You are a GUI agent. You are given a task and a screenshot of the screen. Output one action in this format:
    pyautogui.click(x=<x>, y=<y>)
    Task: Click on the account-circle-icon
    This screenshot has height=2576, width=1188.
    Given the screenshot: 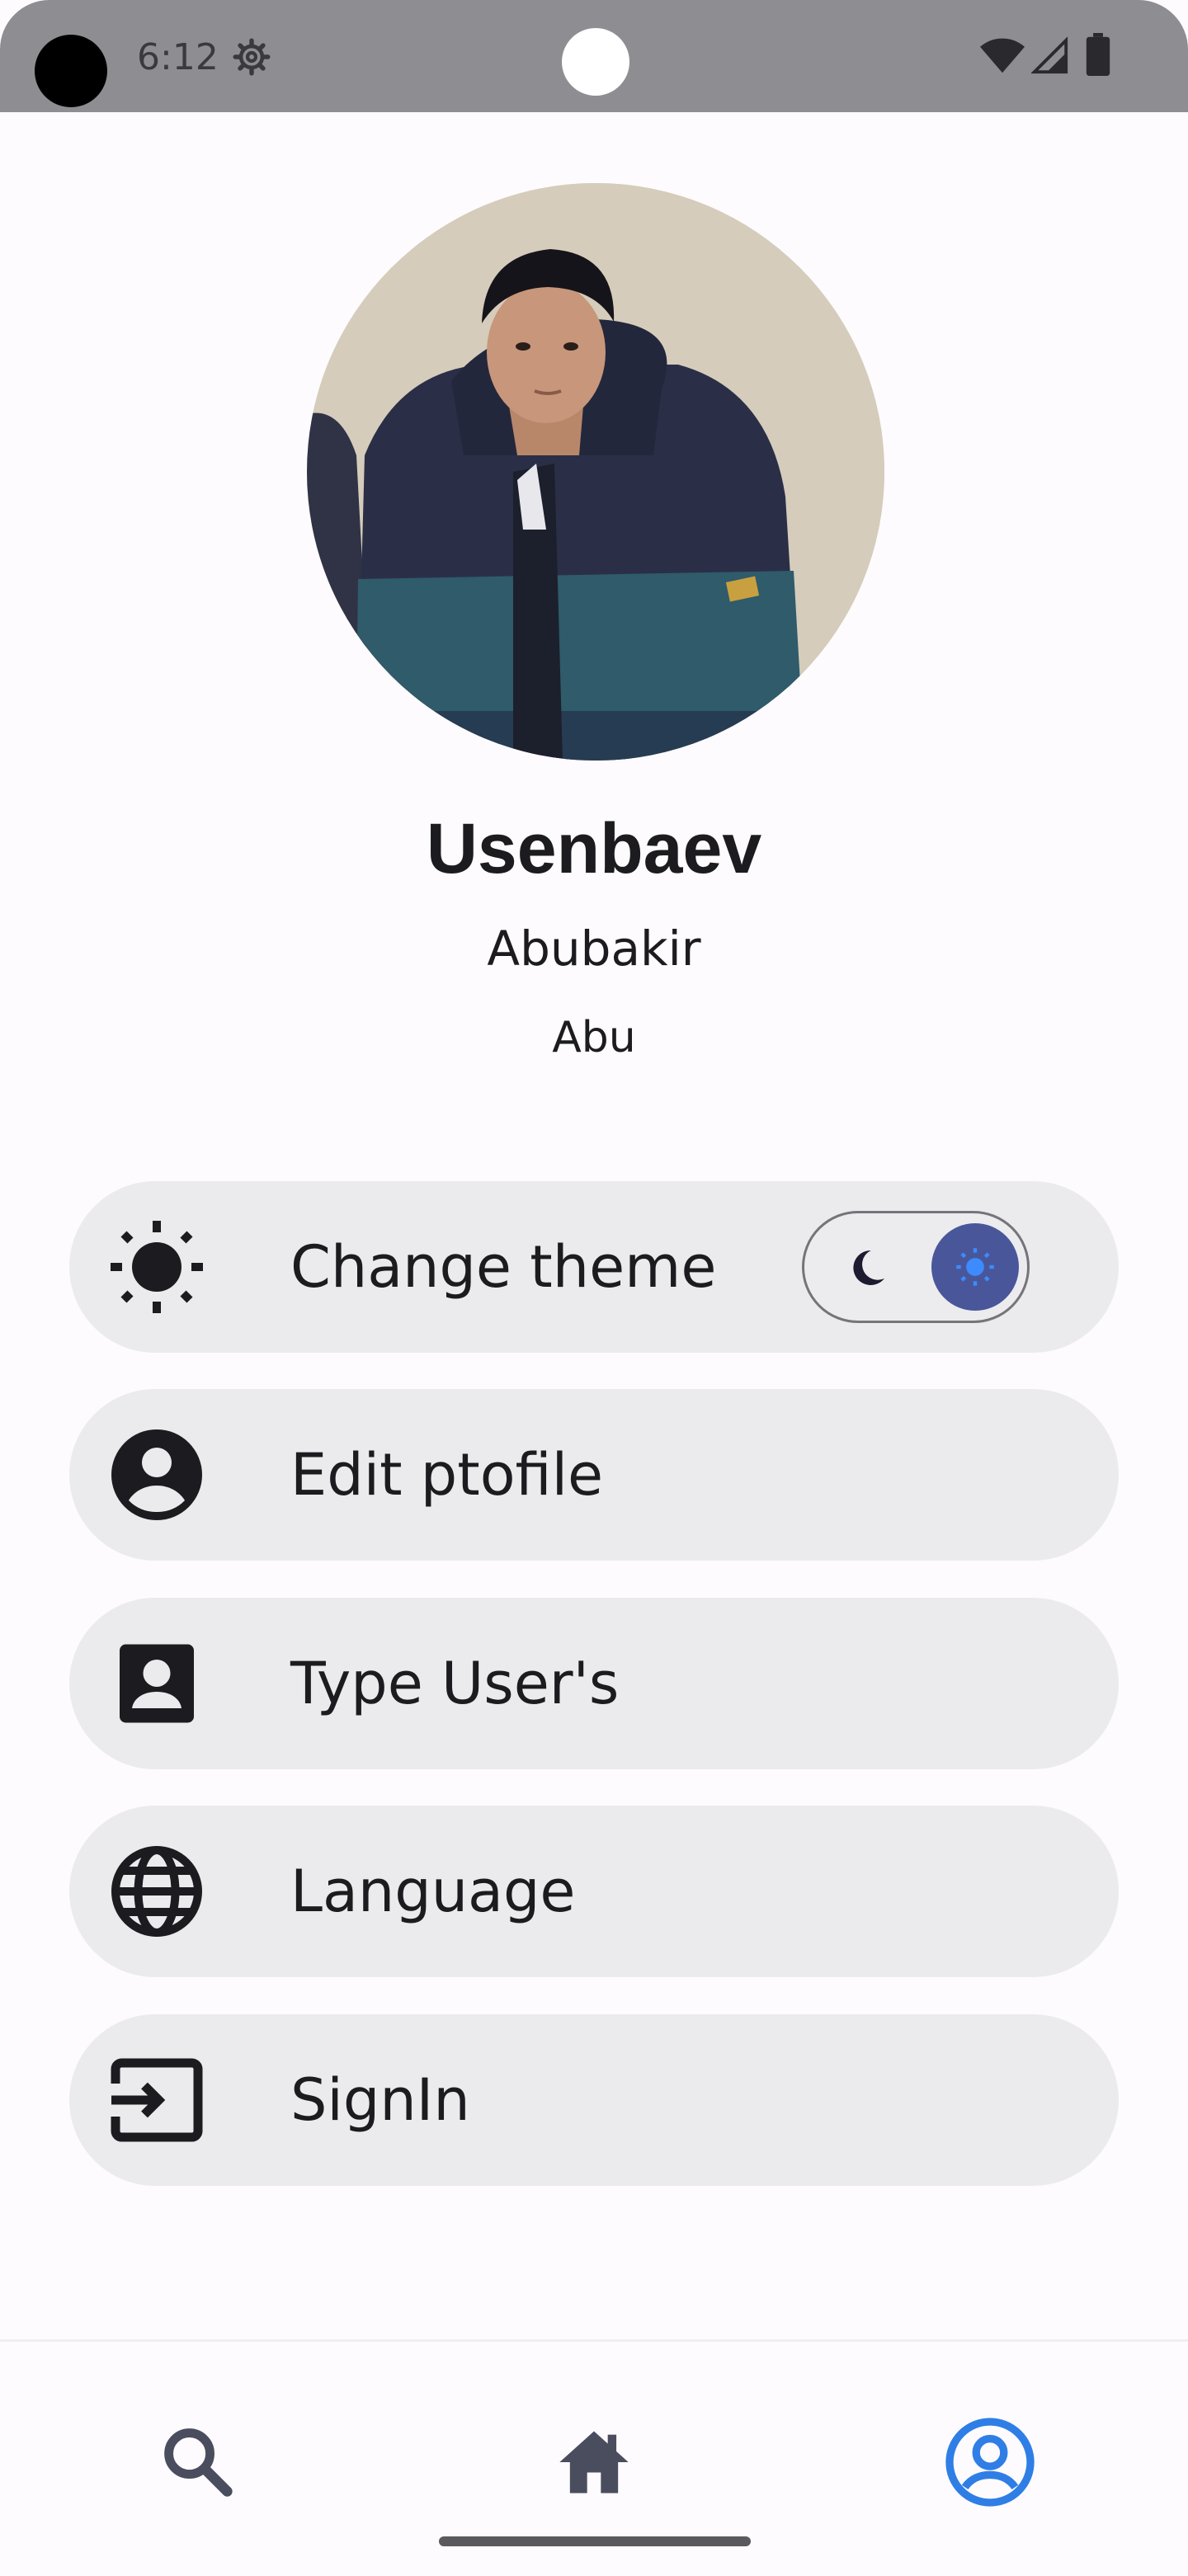 What is the action you would take?
    pyautogui.click(x=156, y=1474)
    